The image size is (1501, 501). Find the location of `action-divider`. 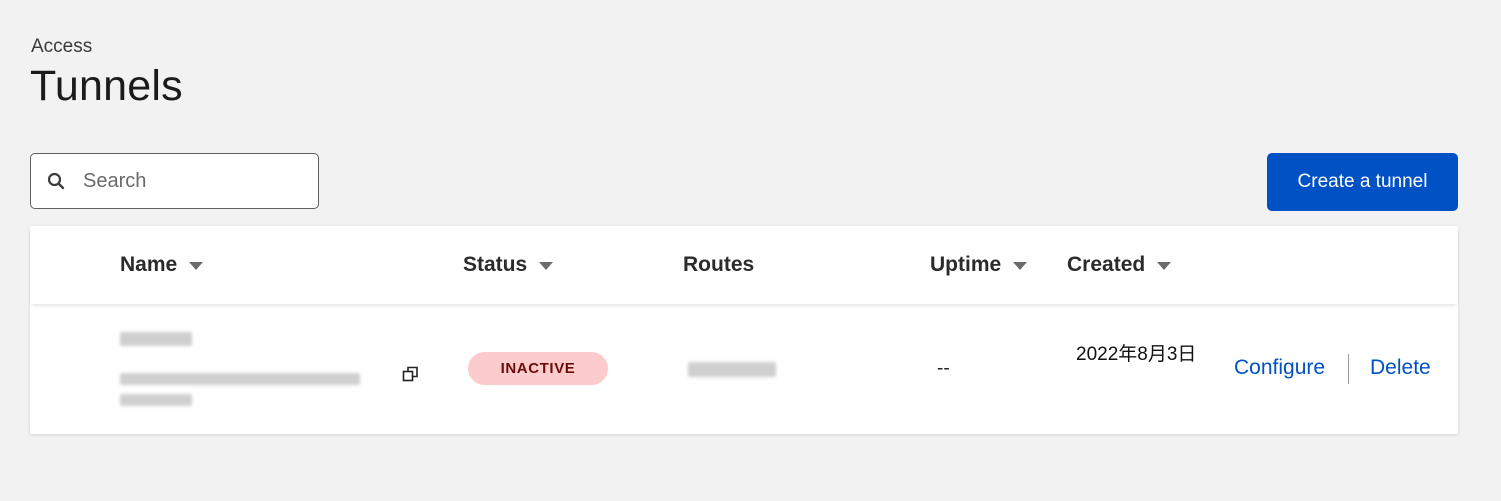

action-divider is located at coordinates (1348, 369).